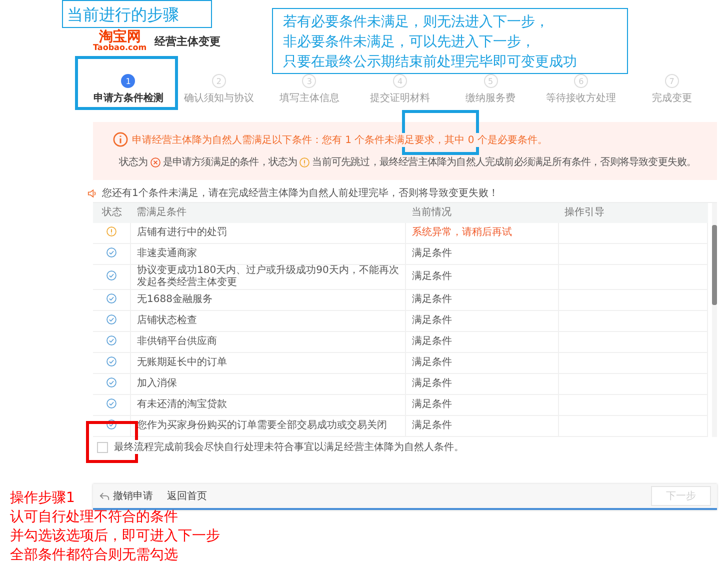 This screenshot has width=726, height=575. What do you see at coordinates (432, 212) in the screenshot?
I see `column-header: 当前情况` at bounding box center [432, 212].